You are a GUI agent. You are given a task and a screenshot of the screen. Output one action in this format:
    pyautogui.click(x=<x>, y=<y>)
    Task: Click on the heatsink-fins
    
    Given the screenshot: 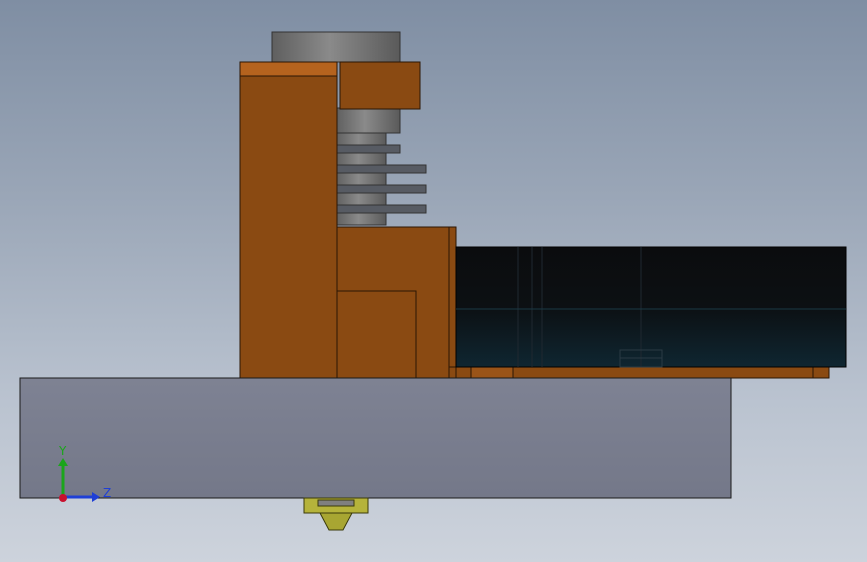 What is the action you would take?
    pyautogui.click(x=381, y=166)
    